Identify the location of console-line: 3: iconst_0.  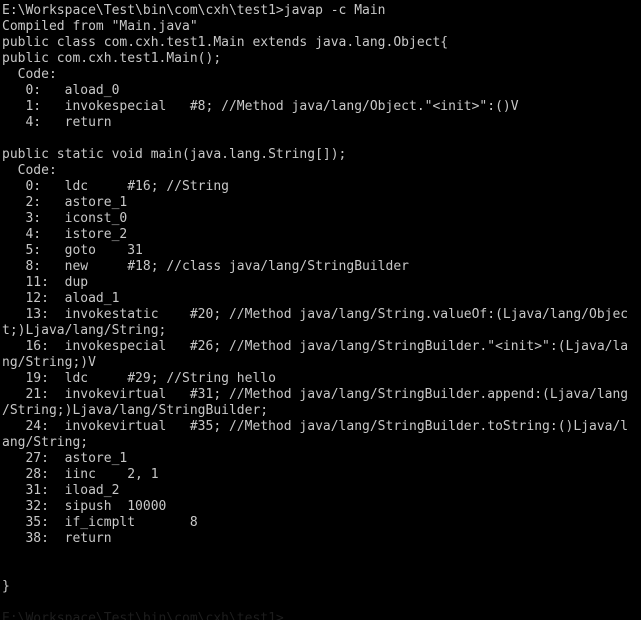
(65, 218).